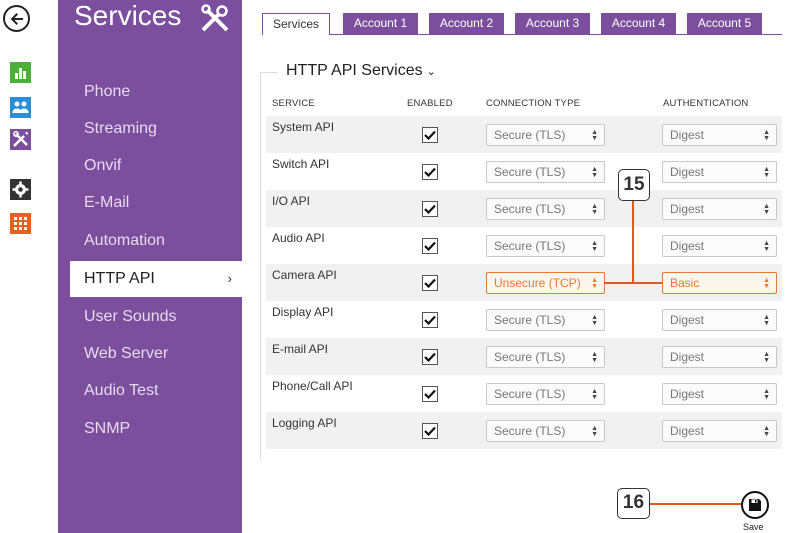 This screenshot has width=787, height=533. I want to click on tab-account-3: Account 3, so click(552, 23).